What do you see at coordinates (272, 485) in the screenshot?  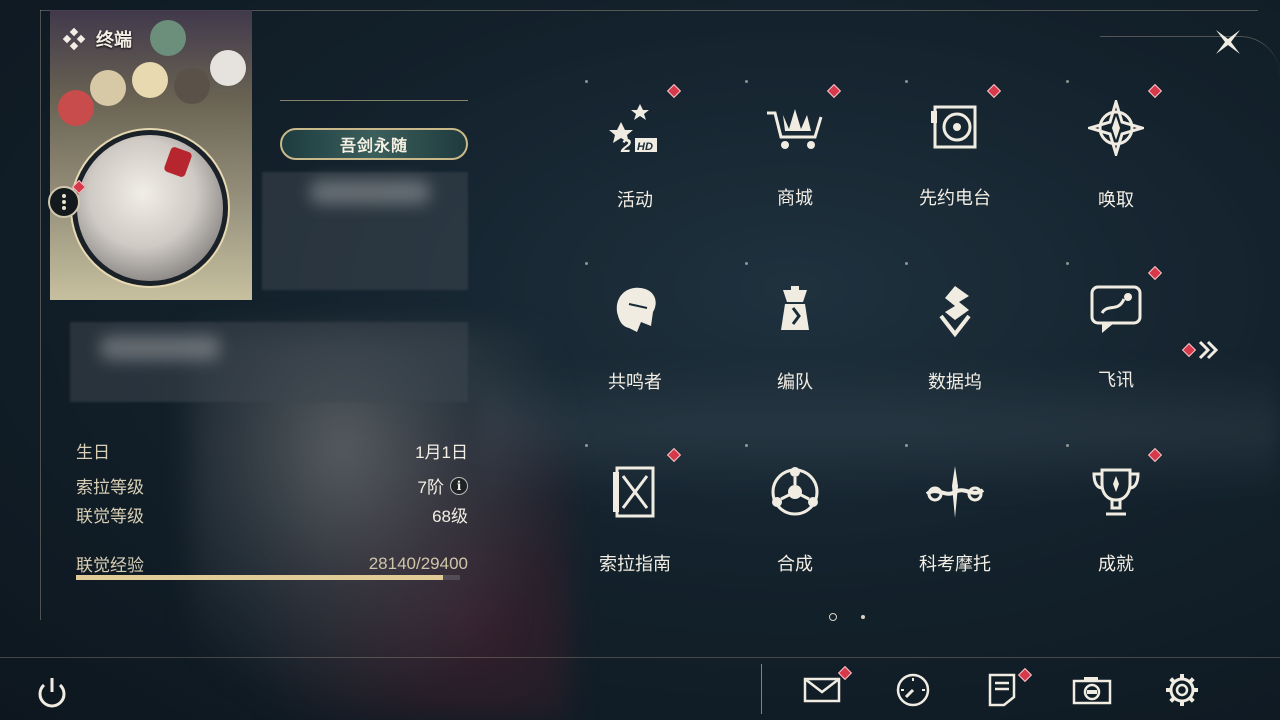 I see `stat-sol-rank: 索拉等级 7阶 i` at bounding box center [272, 485].